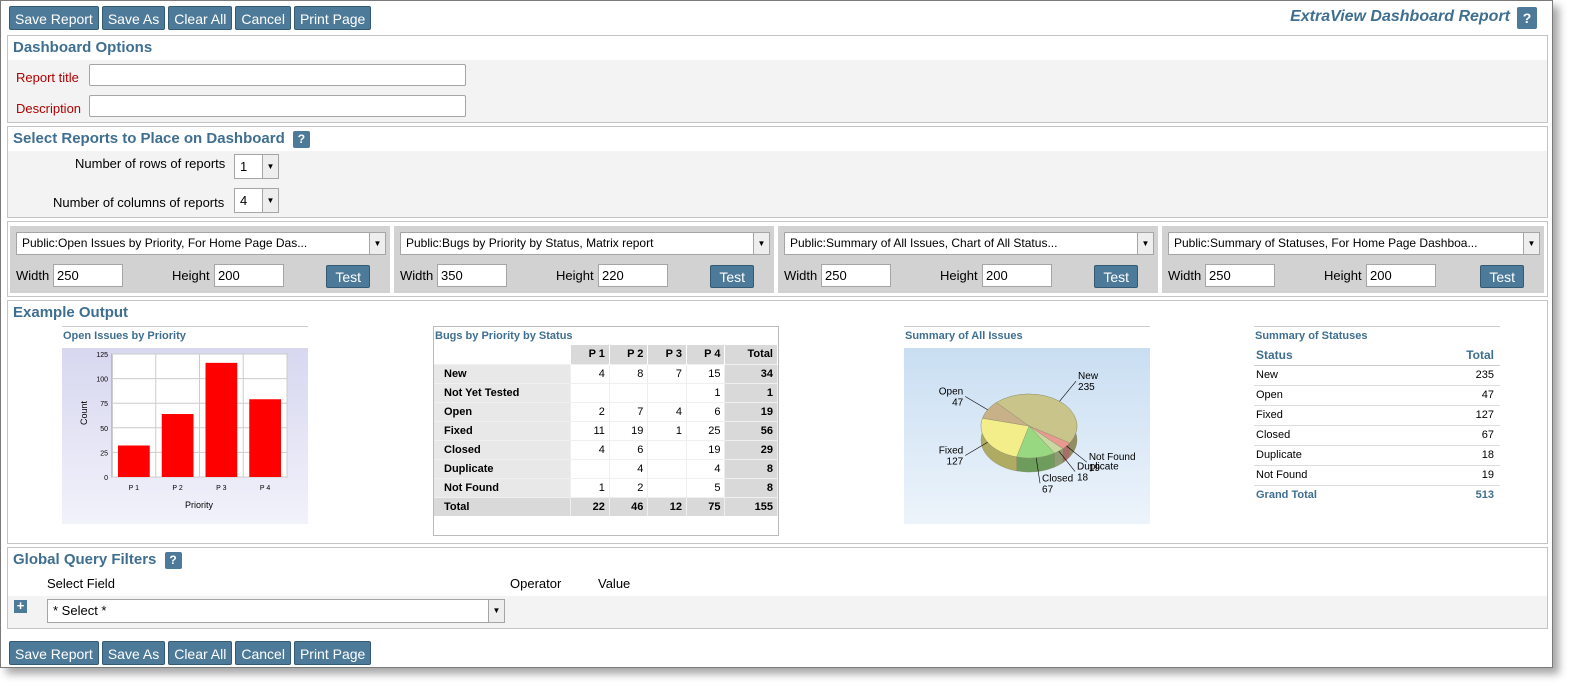 The image size is (1576, 687). I want to click on height-input-3: 200, so click(1017, 275).